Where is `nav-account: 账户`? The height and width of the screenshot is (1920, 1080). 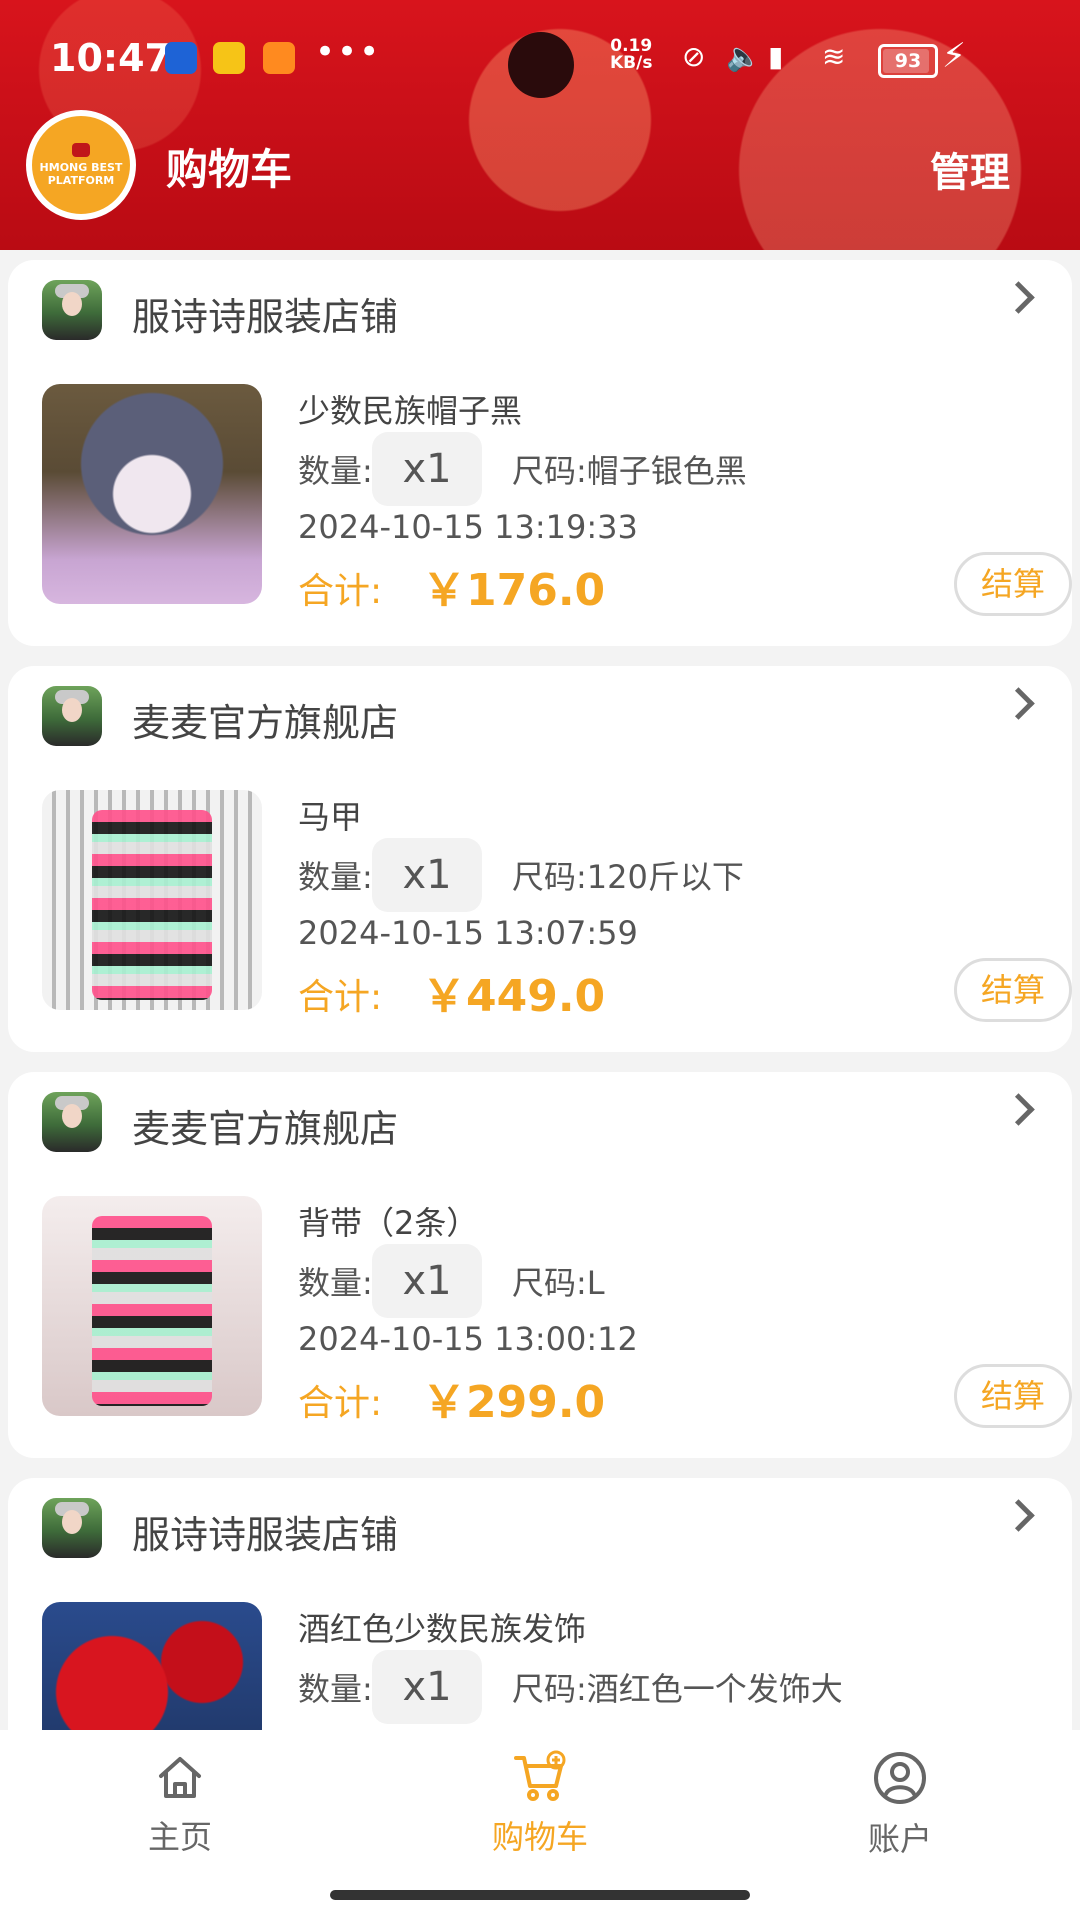
nav-account: 账户 is located at coordinates (900, 1805).